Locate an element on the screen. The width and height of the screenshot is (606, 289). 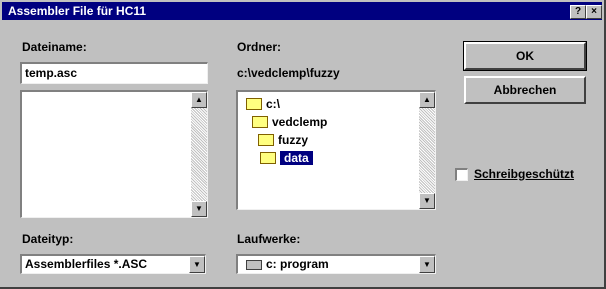
folder-path: c:\vedclemp\fuzzy is located at coordinates (288, 73).